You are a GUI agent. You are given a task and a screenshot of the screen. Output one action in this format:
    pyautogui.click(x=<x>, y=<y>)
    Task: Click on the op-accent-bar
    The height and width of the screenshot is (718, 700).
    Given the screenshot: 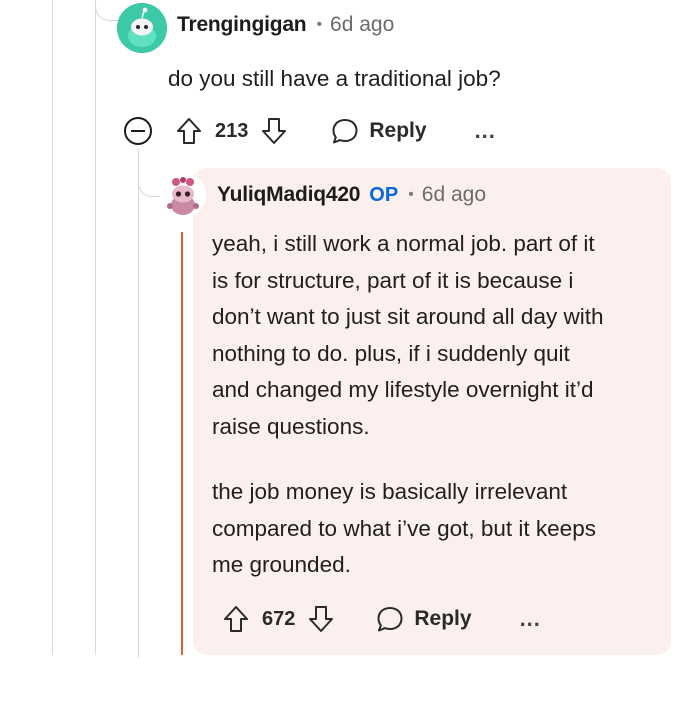 What is the action you would take?
    pyautogui.click(x=182, y=443)
    